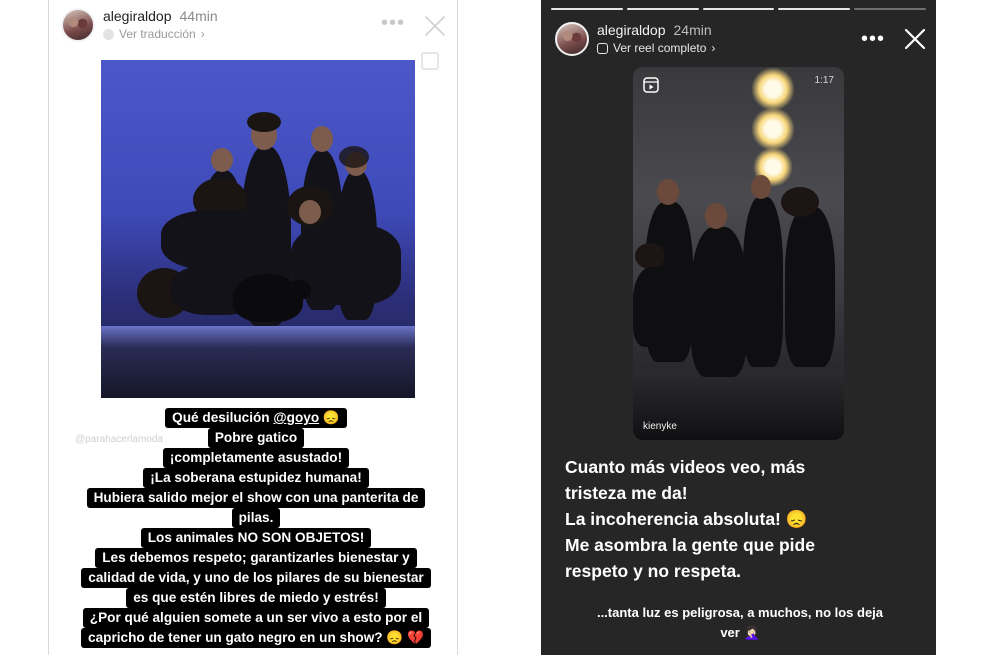 The height and width of the screenshot is (655, 984). I want to click on view-full-reel-label: Ver reel completo, so click(660, 48).